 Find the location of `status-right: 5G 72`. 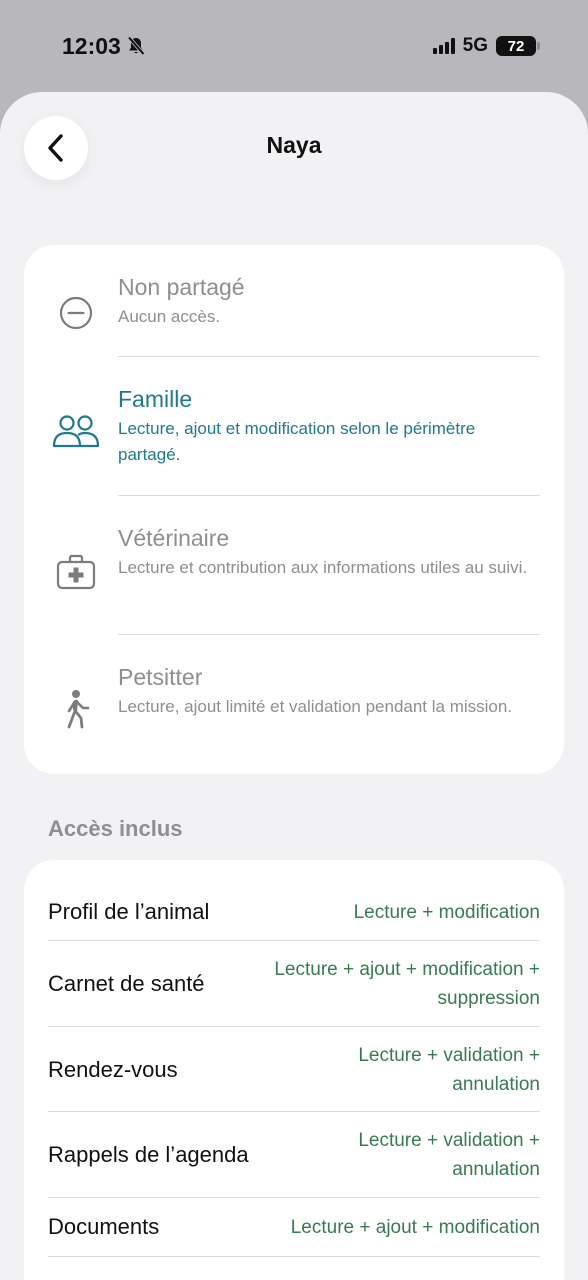

status-right: 5G 72 is located at coordinates (486, 46).